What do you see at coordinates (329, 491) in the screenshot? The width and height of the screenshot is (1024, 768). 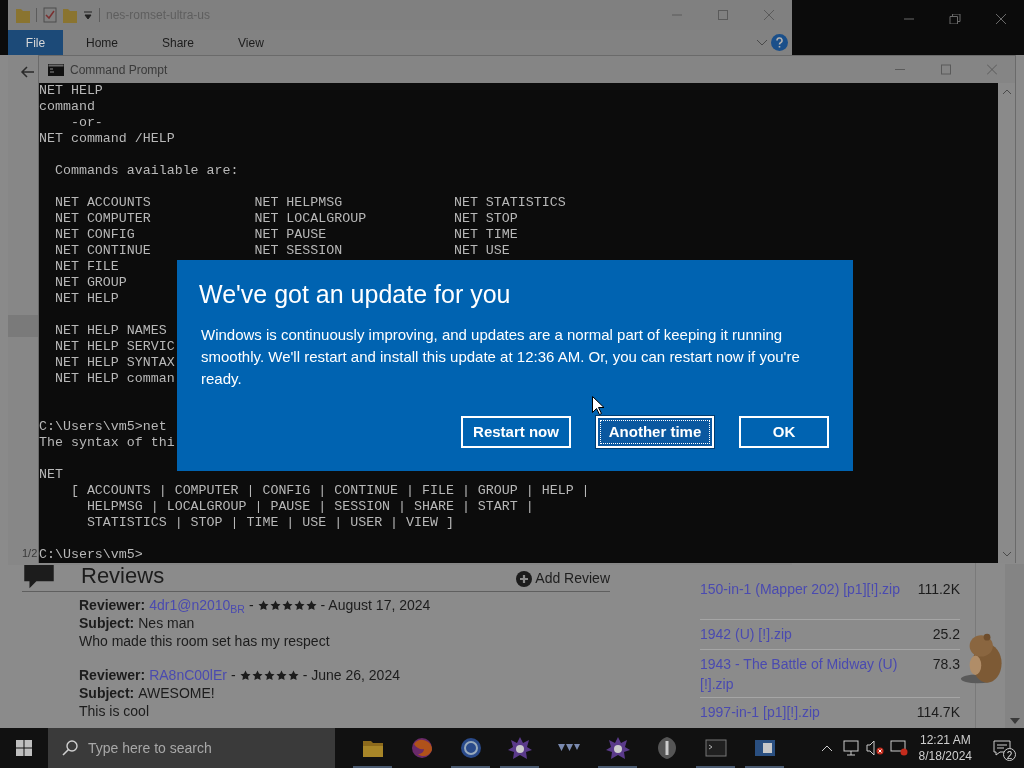 I see `console-line: [ ACCOUNTS | COMPUTER | CONFIG | CONTINUE | FILE | GROUP | HELP |` at bounding box center [329, 491].